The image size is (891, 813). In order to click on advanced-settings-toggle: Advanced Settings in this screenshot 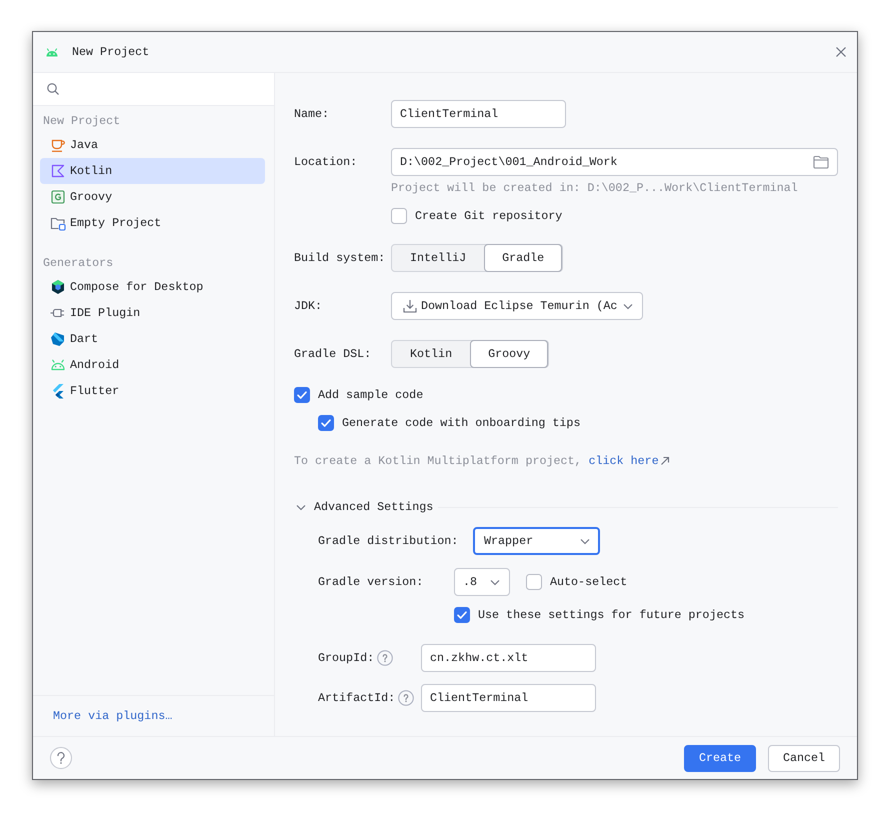, I will do `click(364, 507)`.